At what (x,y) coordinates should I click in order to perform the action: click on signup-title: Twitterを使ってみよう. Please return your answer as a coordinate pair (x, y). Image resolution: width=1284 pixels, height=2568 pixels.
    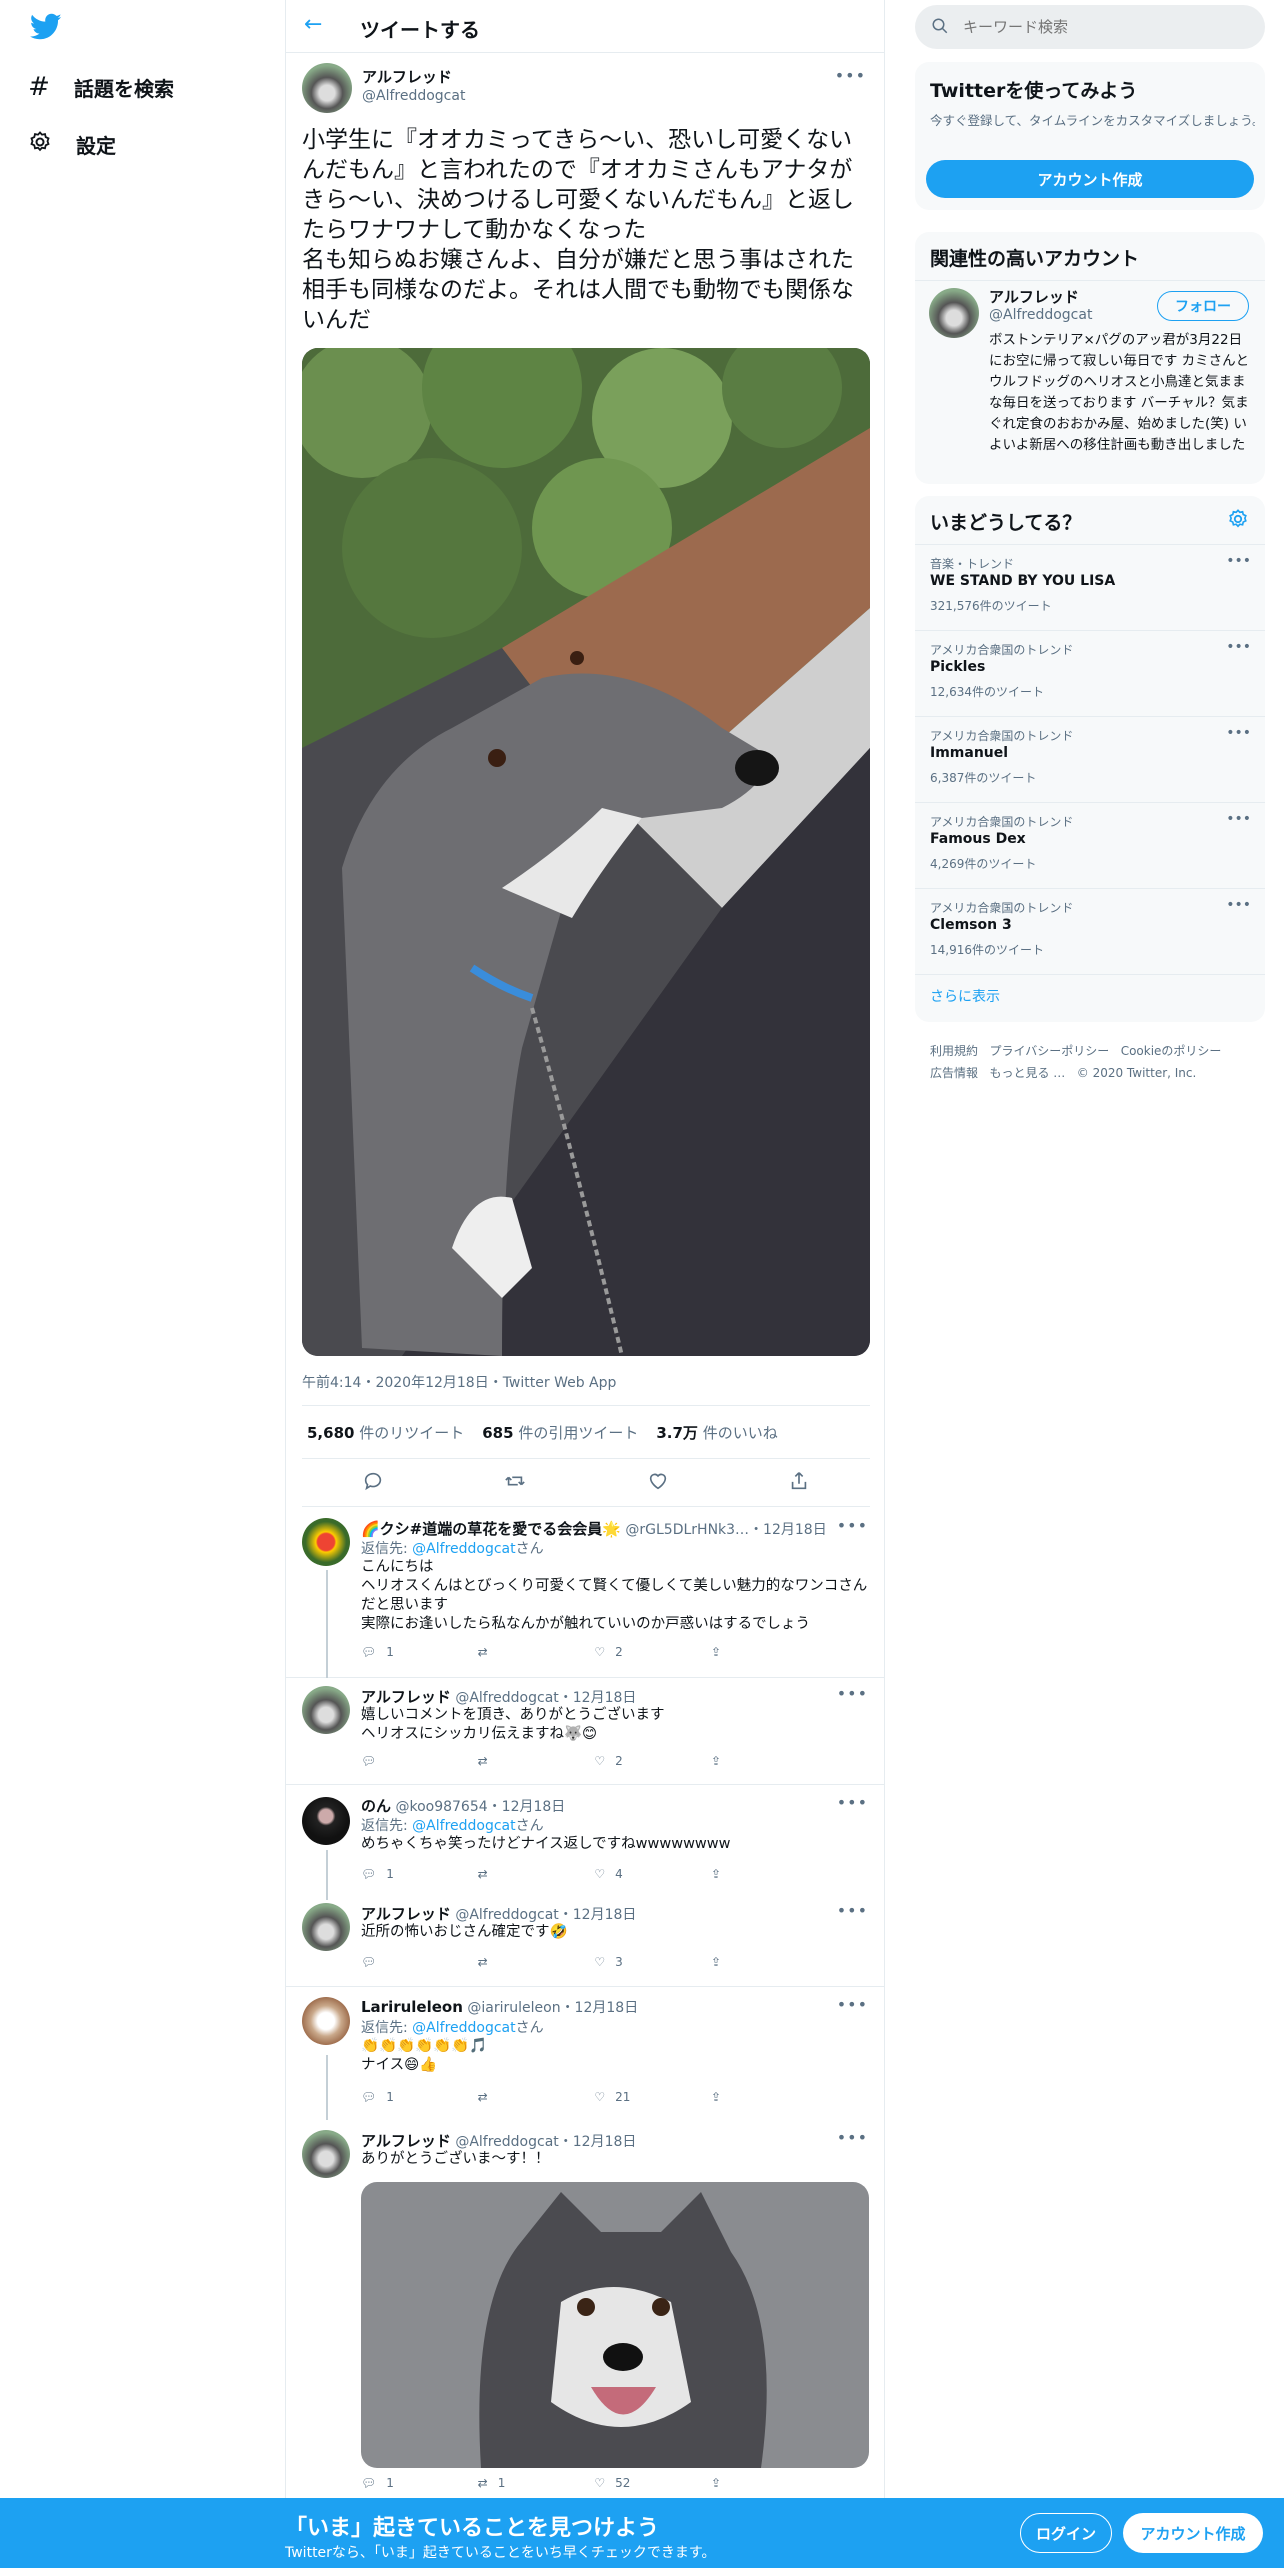
    Looking at the image, I should click on (1034, 91).